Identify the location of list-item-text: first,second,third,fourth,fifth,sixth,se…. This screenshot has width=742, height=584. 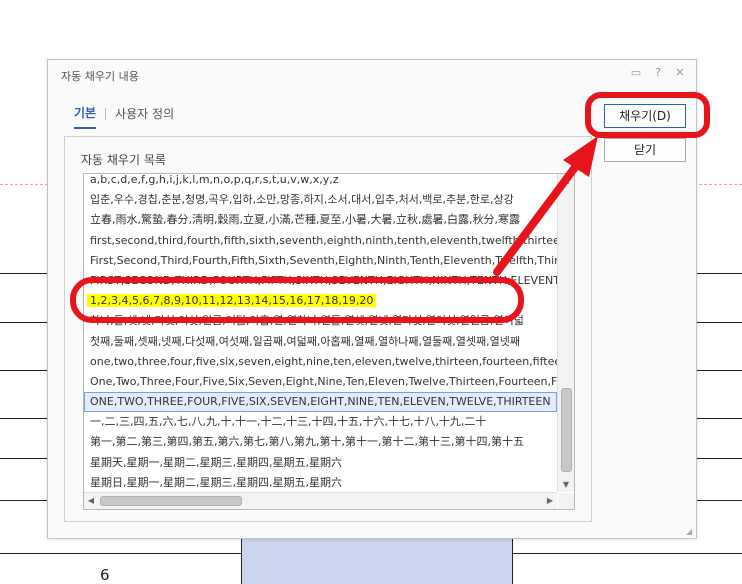
(323, 240).